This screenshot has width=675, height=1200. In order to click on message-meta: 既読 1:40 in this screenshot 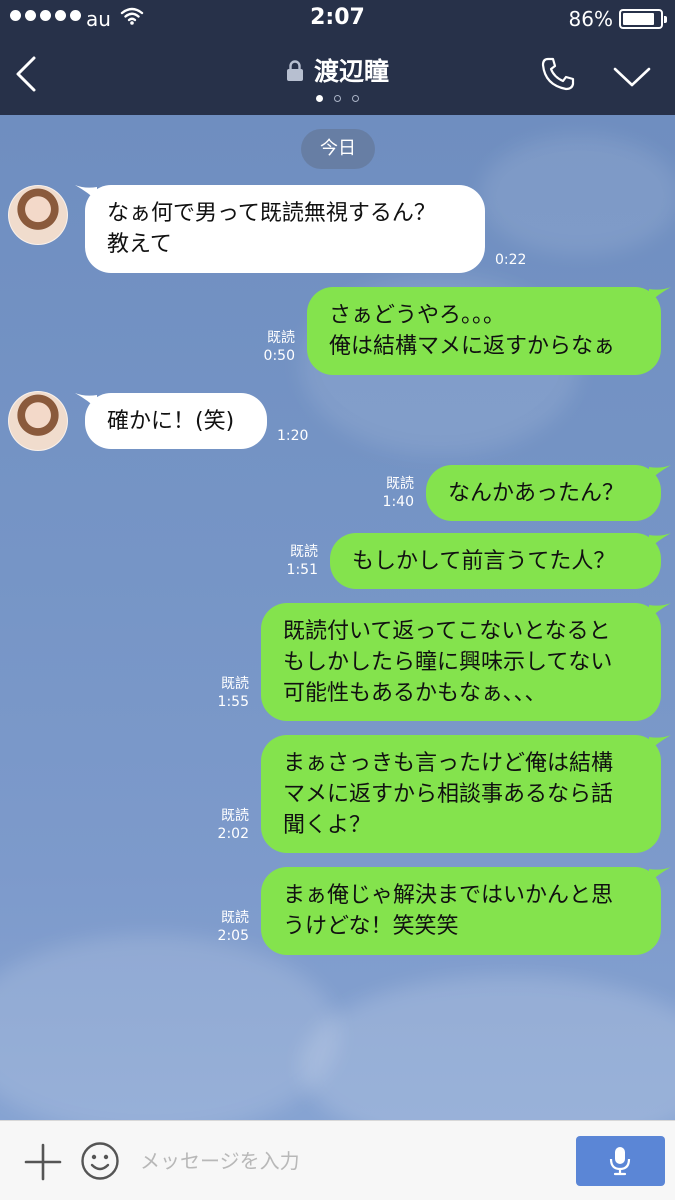, I will do `click(398, 493)`.